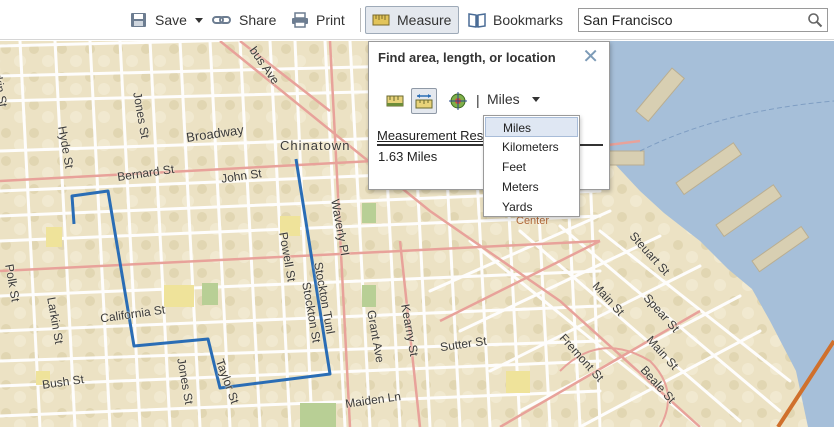 This screenshot has width=834, height=427. Describe the element at coordinates (528, 20) in the screenshot. I see `bookmarks-label: Bookmarks` at that location.